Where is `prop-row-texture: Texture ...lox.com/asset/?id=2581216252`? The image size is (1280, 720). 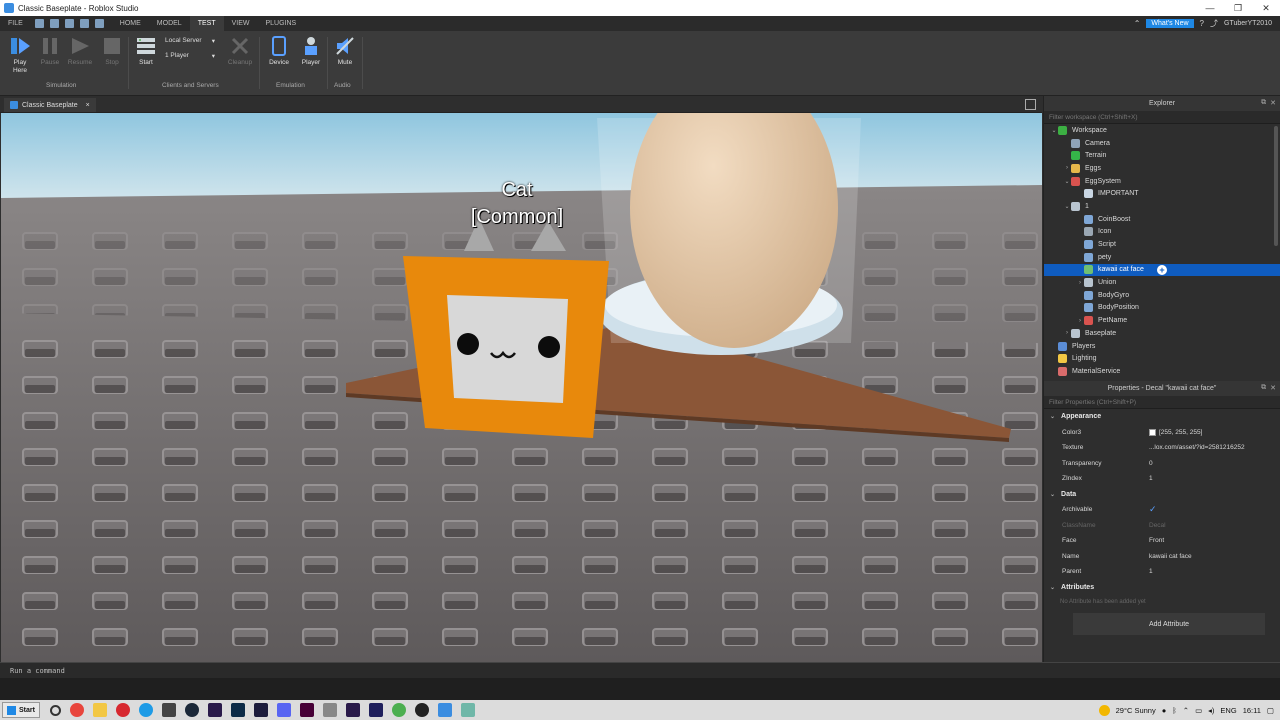 prop-row-texture: Texture ...lox.com/asset/?id=2581216252 is located at coordinates (1162, 448).